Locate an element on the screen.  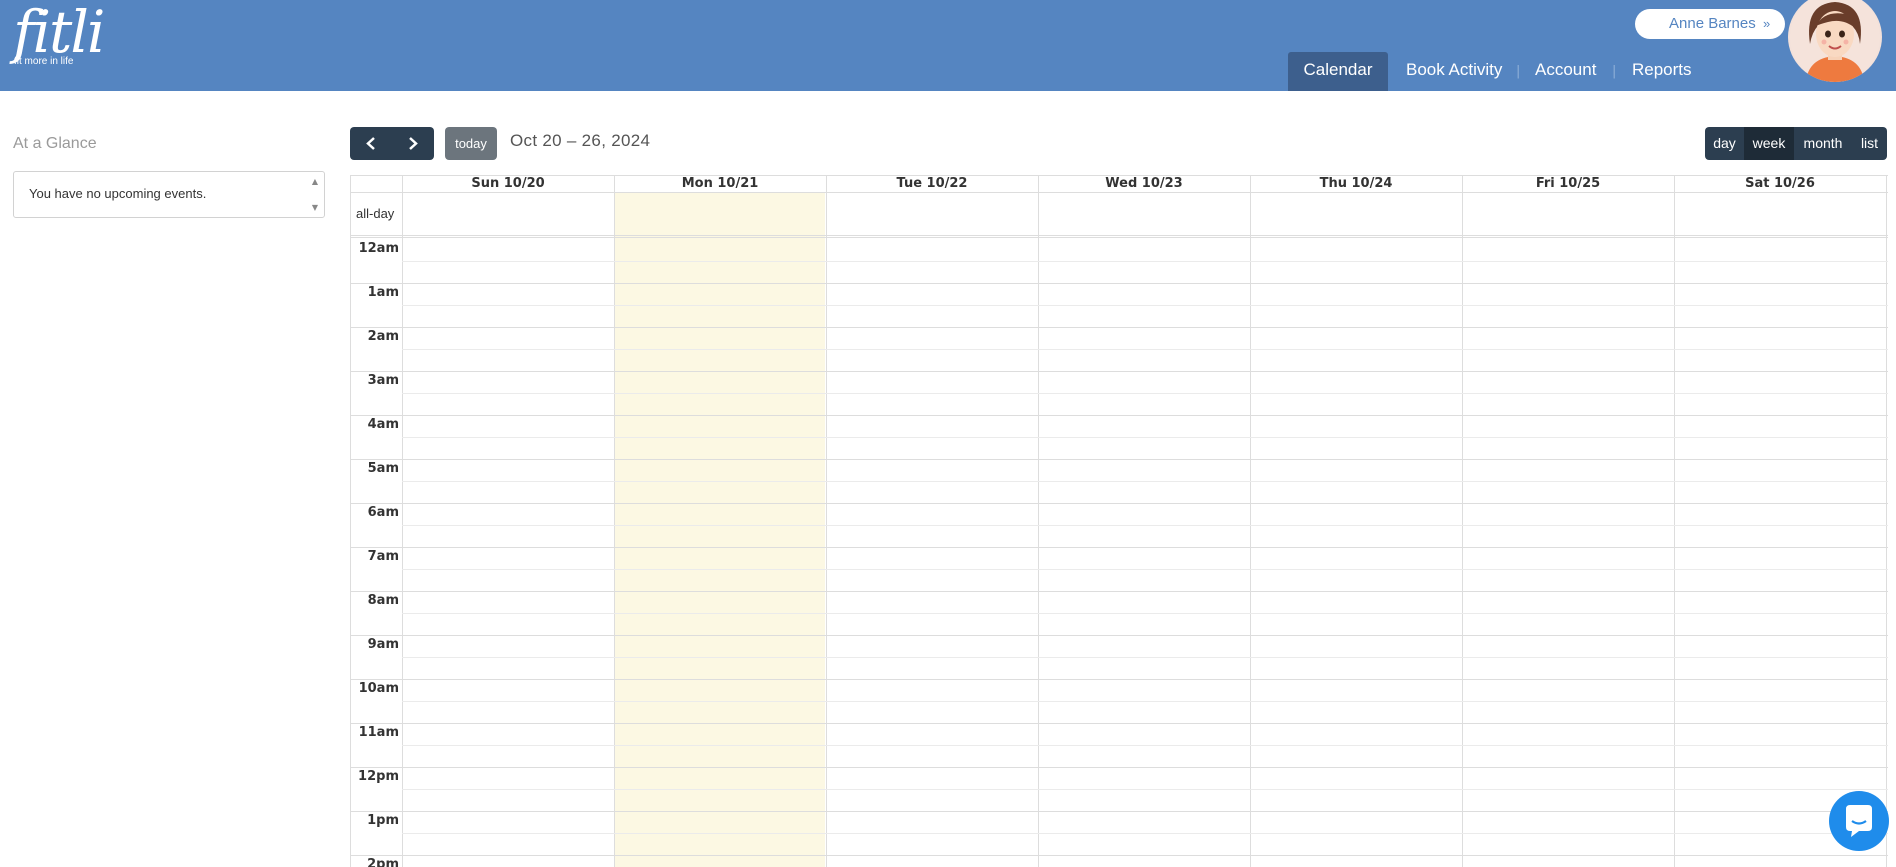
nav-tab-account: Account is located at coordinates (1565, 71).